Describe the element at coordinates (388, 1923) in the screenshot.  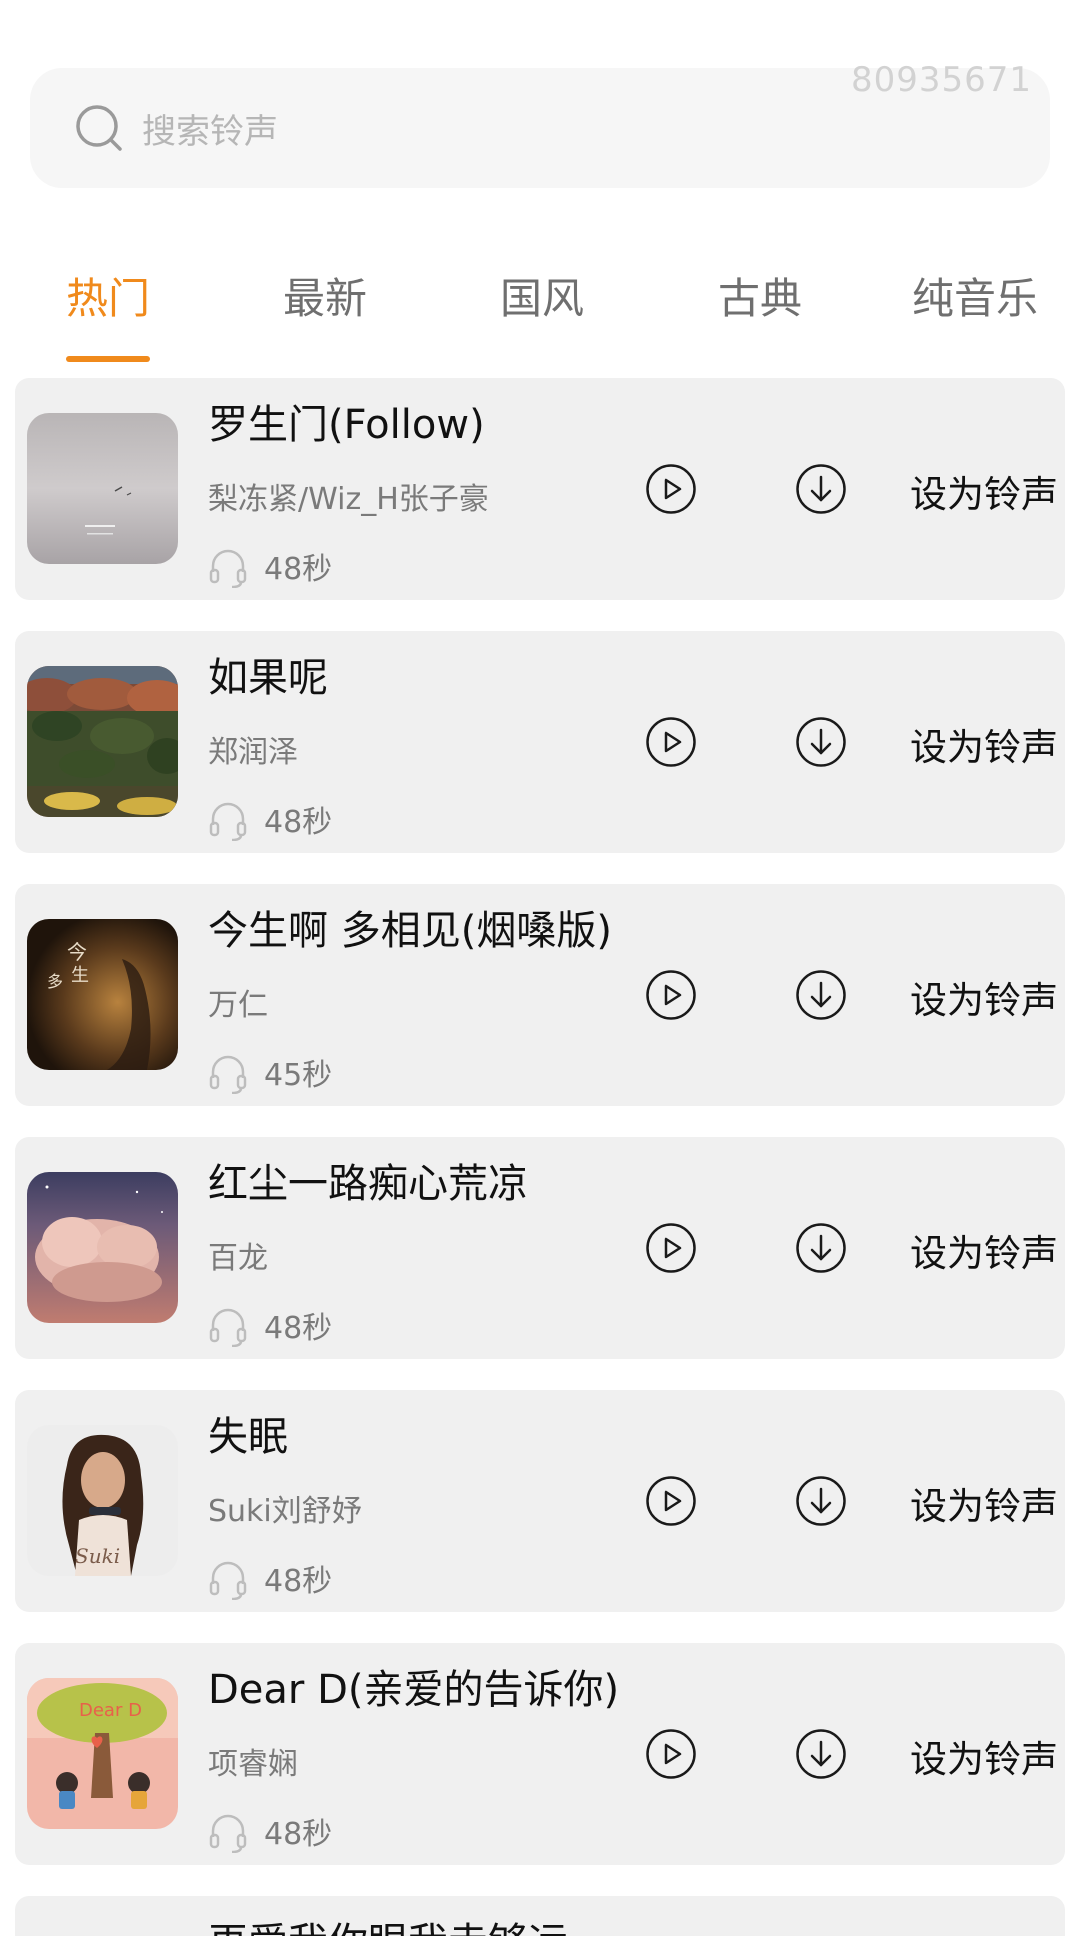
I see `song-title: 再爱我你眼我走够远` at that location.